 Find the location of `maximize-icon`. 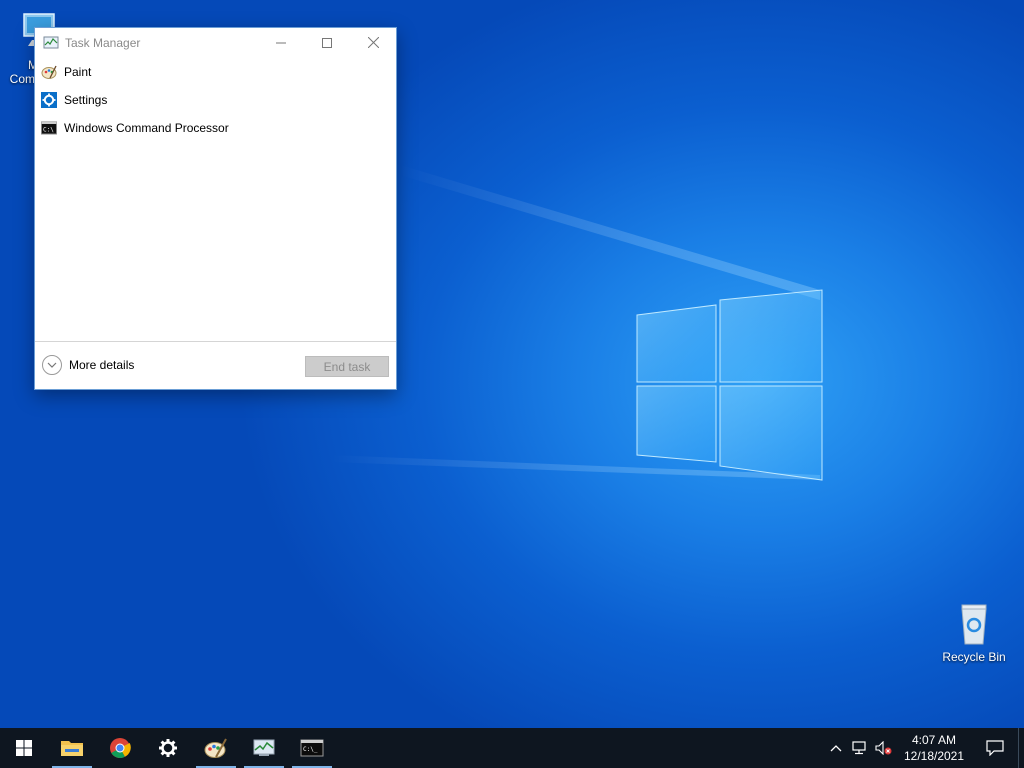

maximize-icon is located at coordinates (327, 42).